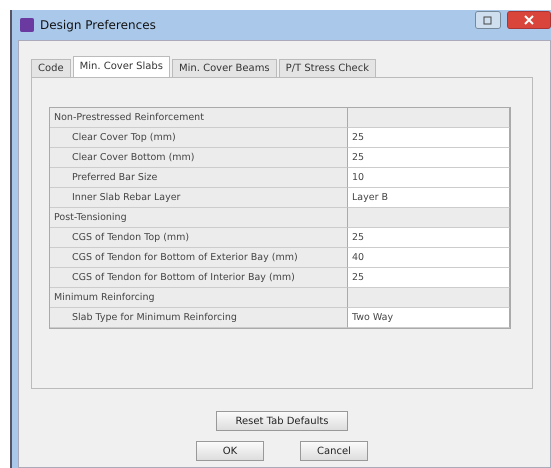 Image resolution: width=551 pixels, height=468 pixels. What do you see at coordinates (199, 218) in the screenshot?
I see `section-header: Post-Tensioning` at bounding box center [199, 218].